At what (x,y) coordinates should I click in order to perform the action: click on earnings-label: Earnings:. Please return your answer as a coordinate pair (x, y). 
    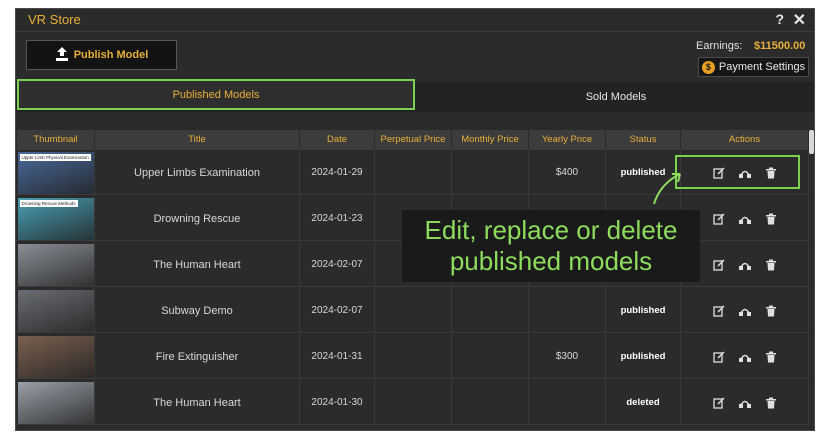
    Looking at the image, I should click on (719, 46).